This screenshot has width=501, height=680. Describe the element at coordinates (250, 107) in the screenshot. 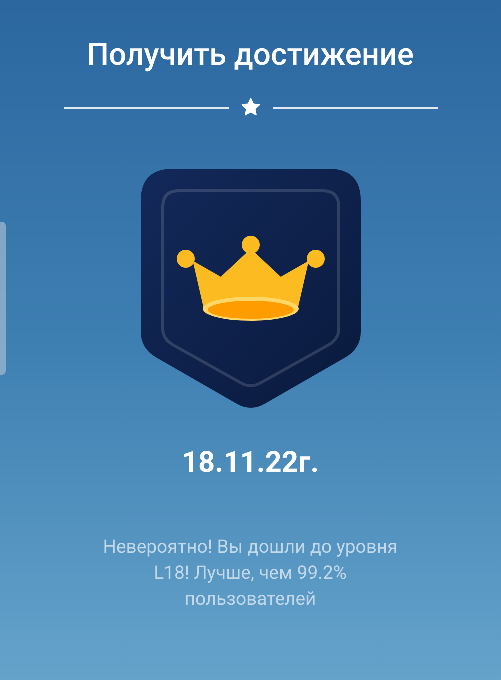

I see `star-icon` at that location.